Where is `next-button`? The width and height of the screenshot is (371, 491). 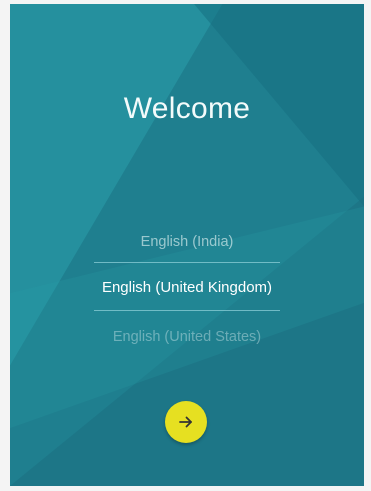 next-button is located at coordinates (186, 422).